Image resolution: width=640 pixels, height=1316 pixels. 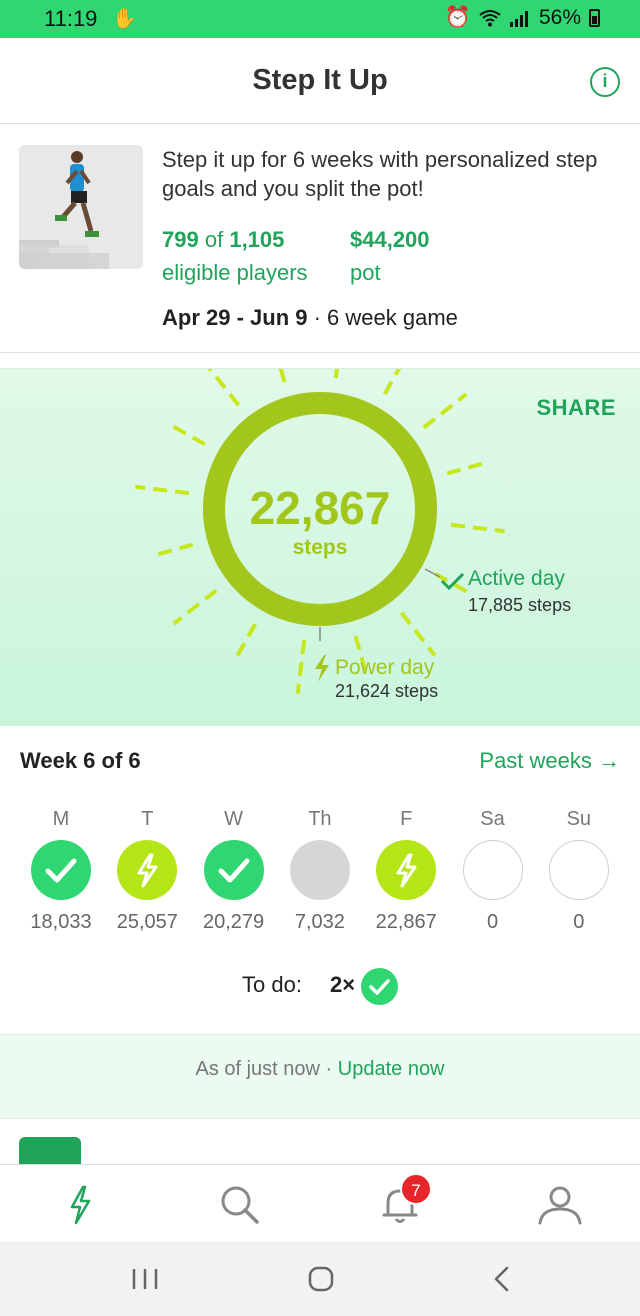 What do you see at coordinates (322, 668) in the screenshot?
I see `power-bolt-icon` at bounding box center [322, 668].